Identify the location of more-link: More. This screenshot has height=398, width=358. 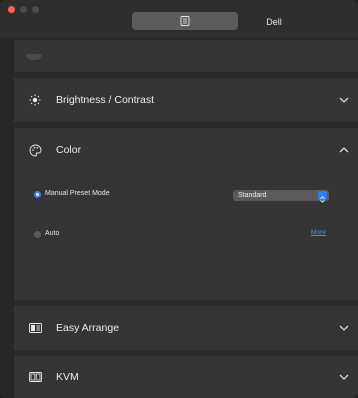
(318, 232).